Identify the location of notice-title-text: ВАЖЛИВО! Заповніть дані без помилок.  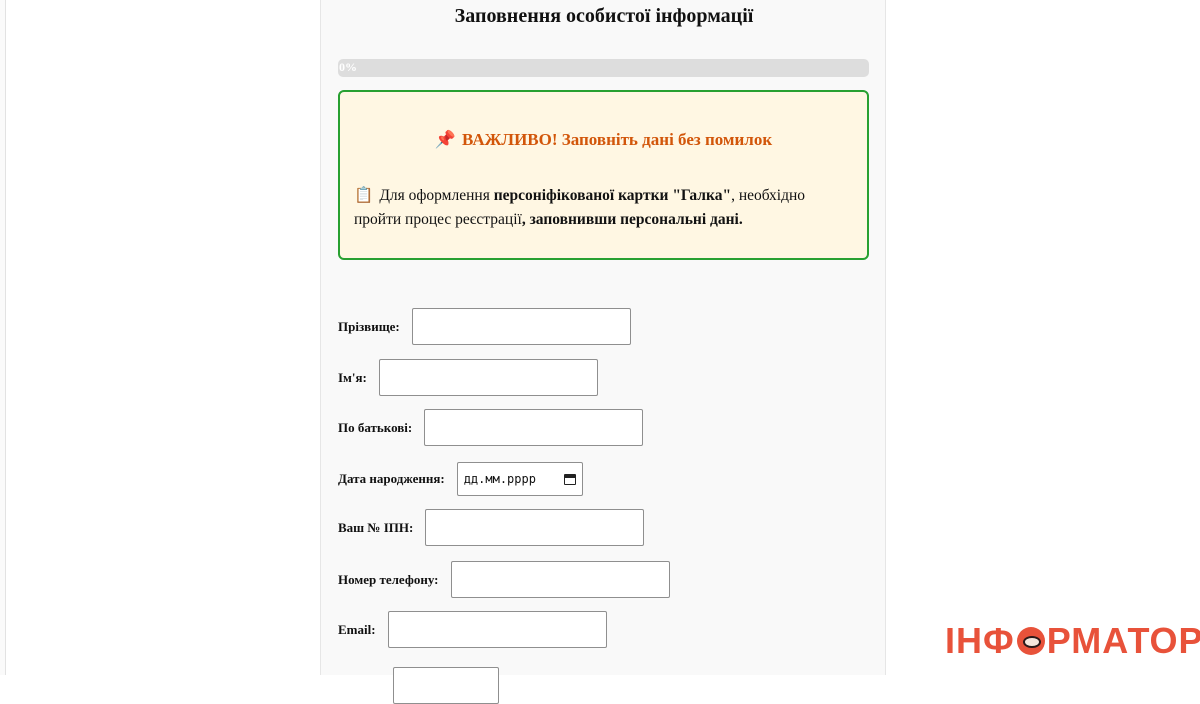
(617, 139).